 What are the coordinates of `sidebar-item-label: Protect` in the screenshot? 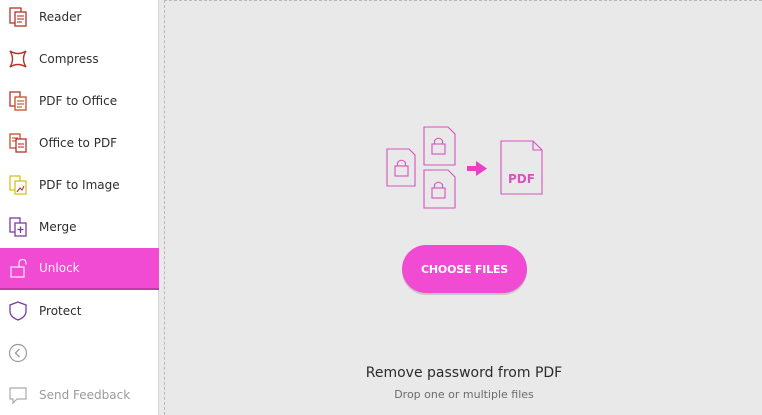 It's located at (60, 311).